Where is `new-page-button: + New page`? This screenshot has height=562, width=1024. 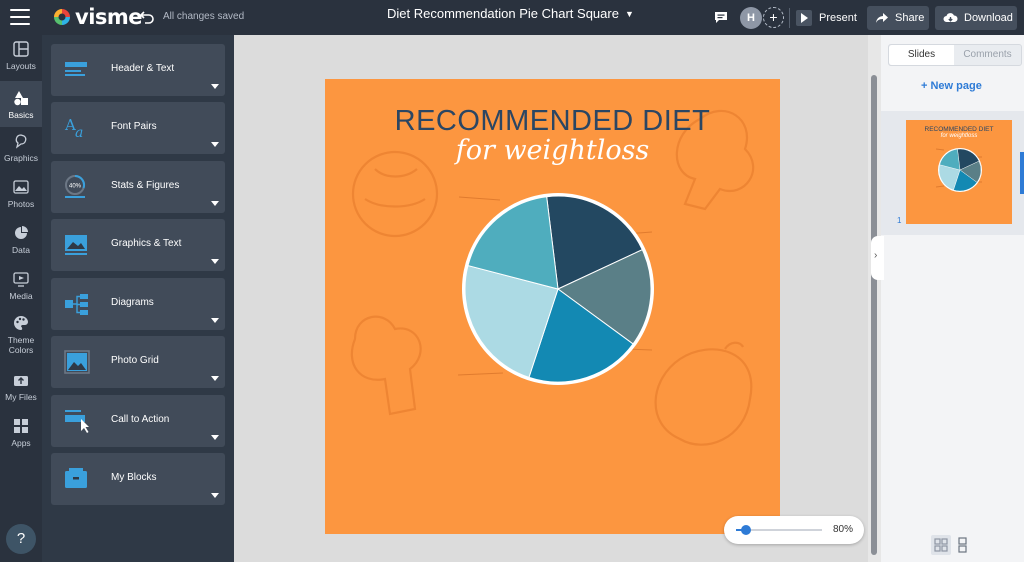
new-page-button: + New page is located at coordinates (951, 86).